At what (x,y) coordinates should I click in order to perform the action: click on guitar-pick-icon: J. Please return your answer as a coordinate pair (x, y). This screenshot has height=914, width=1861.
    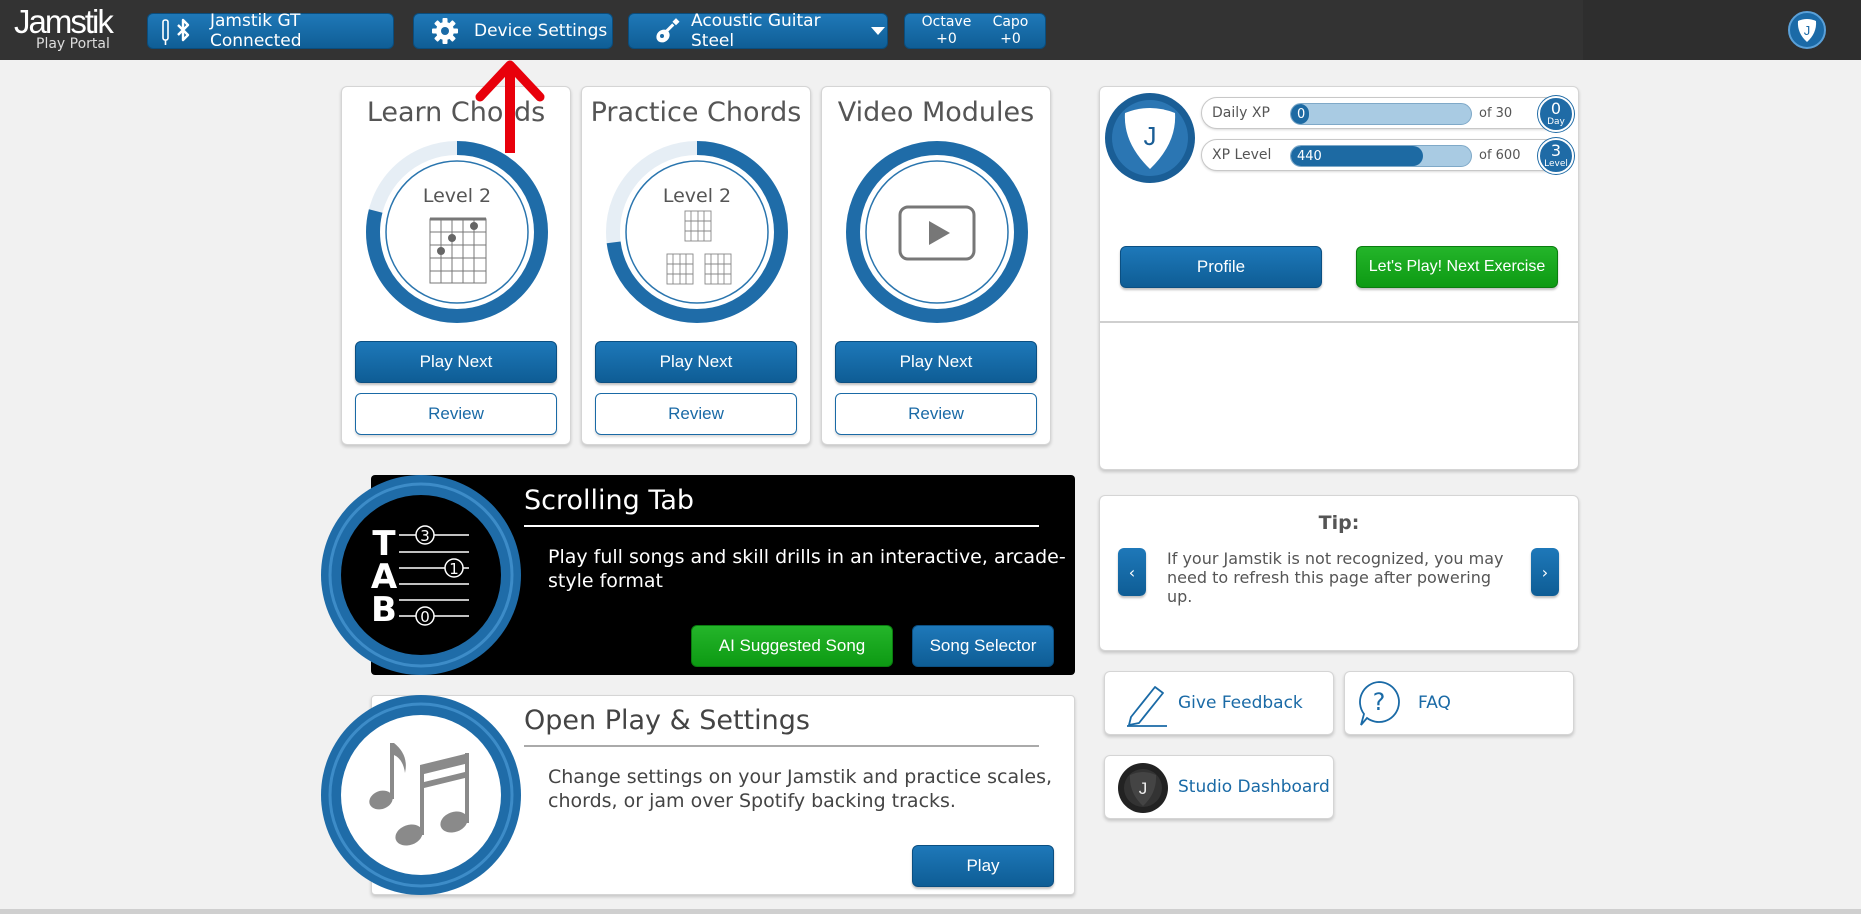
    Looking at the image, I should click on (1807, 30).